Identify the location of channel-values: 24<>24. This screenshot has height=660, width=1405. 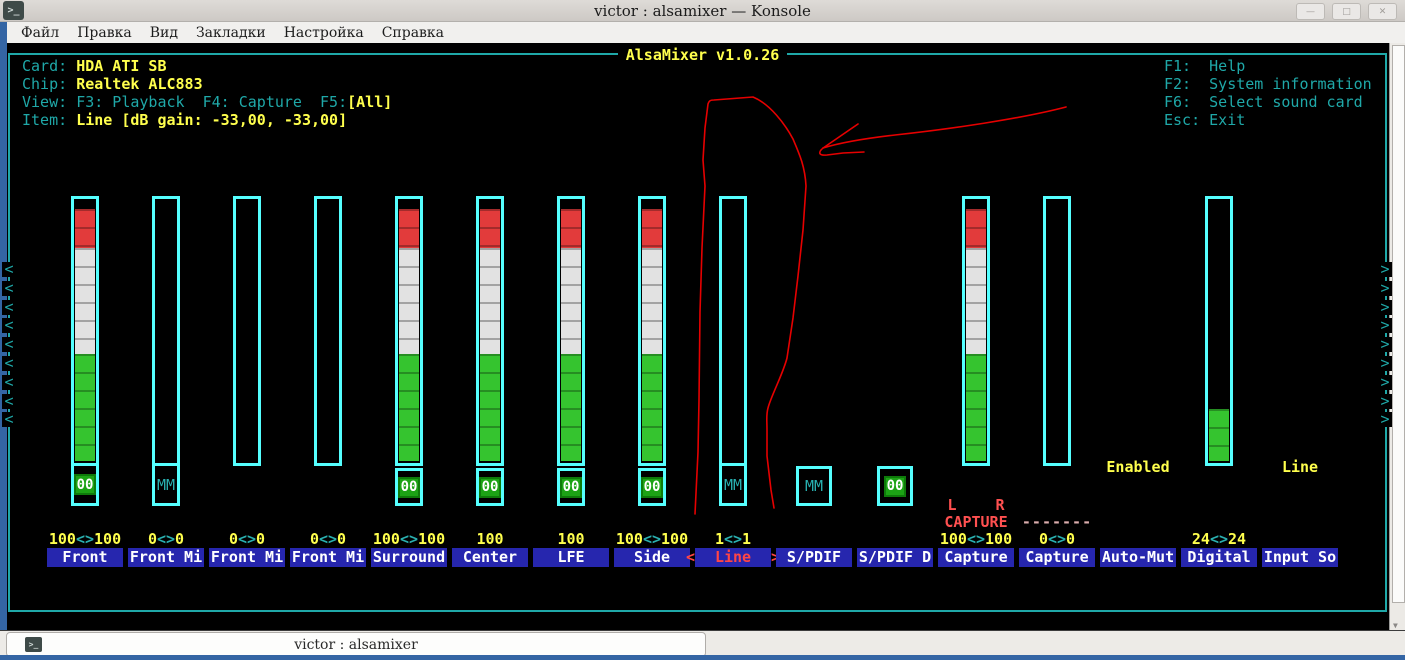
(1219, 539).